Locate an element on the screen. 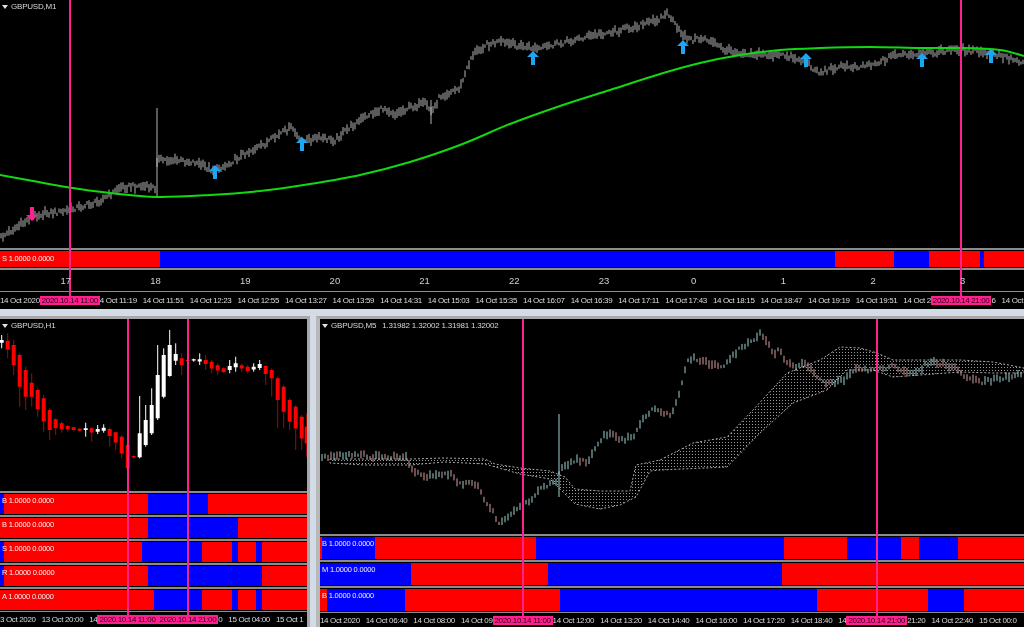  time-axis-label: 14 Oct is located at coordinates (1012, 300).